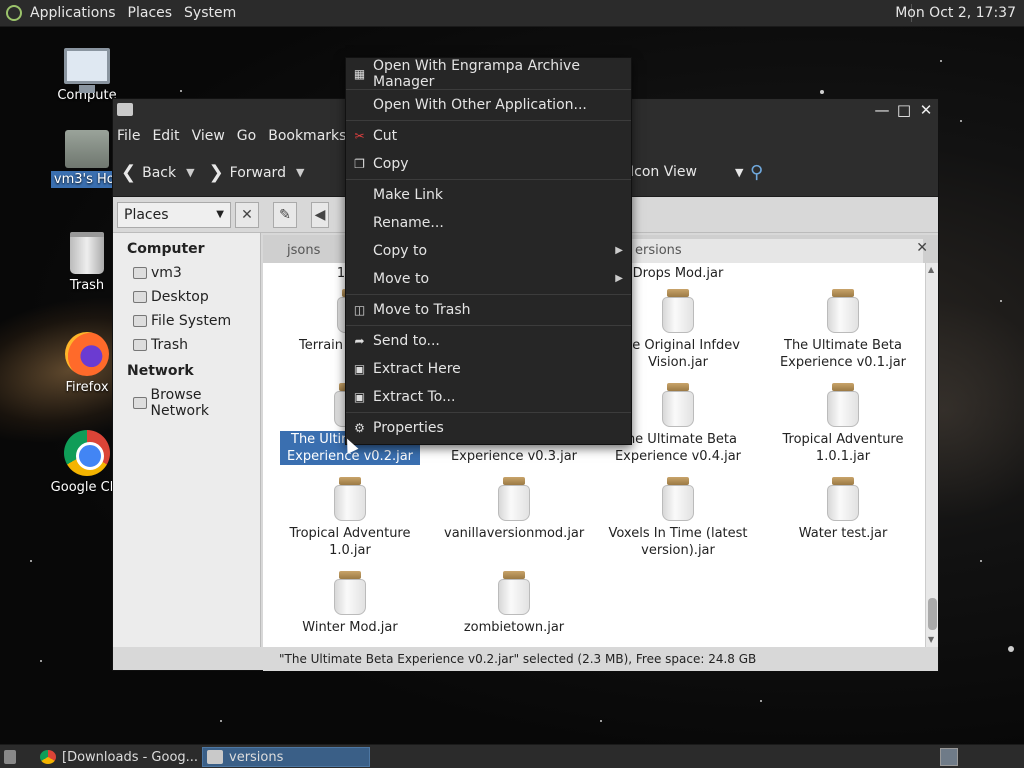 The image size is (1024, 768). I want to click on network-icon, so click(140, 403).